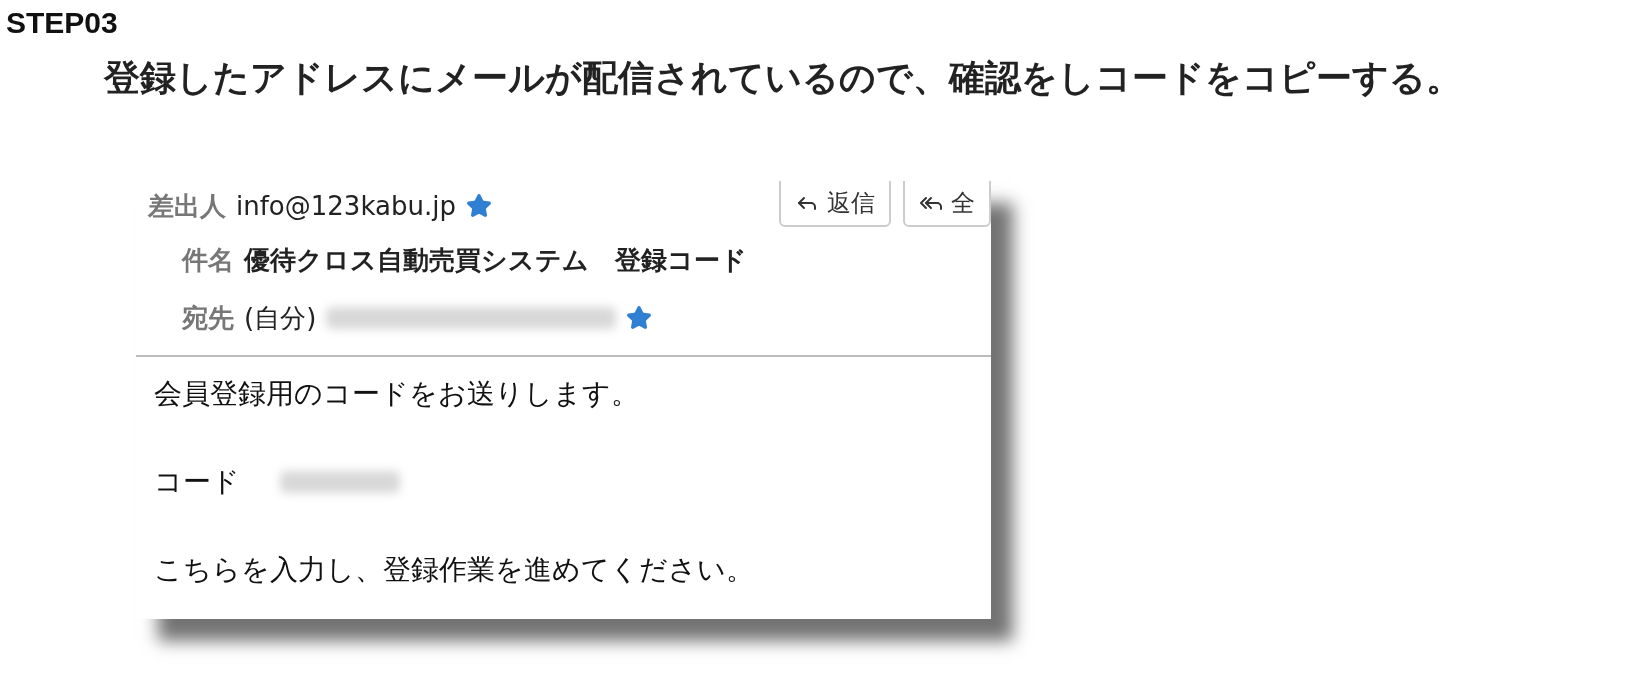  What do you see at coordinates (208, 318) in the screenshot?
I see `to-label: 宛先` at bounding box center [208, 318].